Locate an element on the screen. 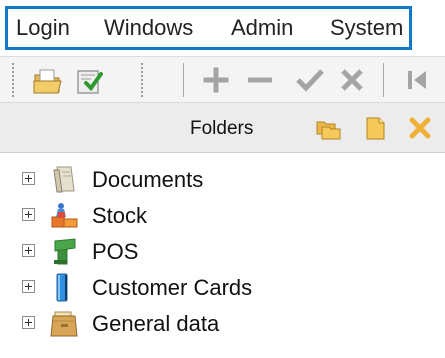  new-folder-button is located at coordinates (329, 128).